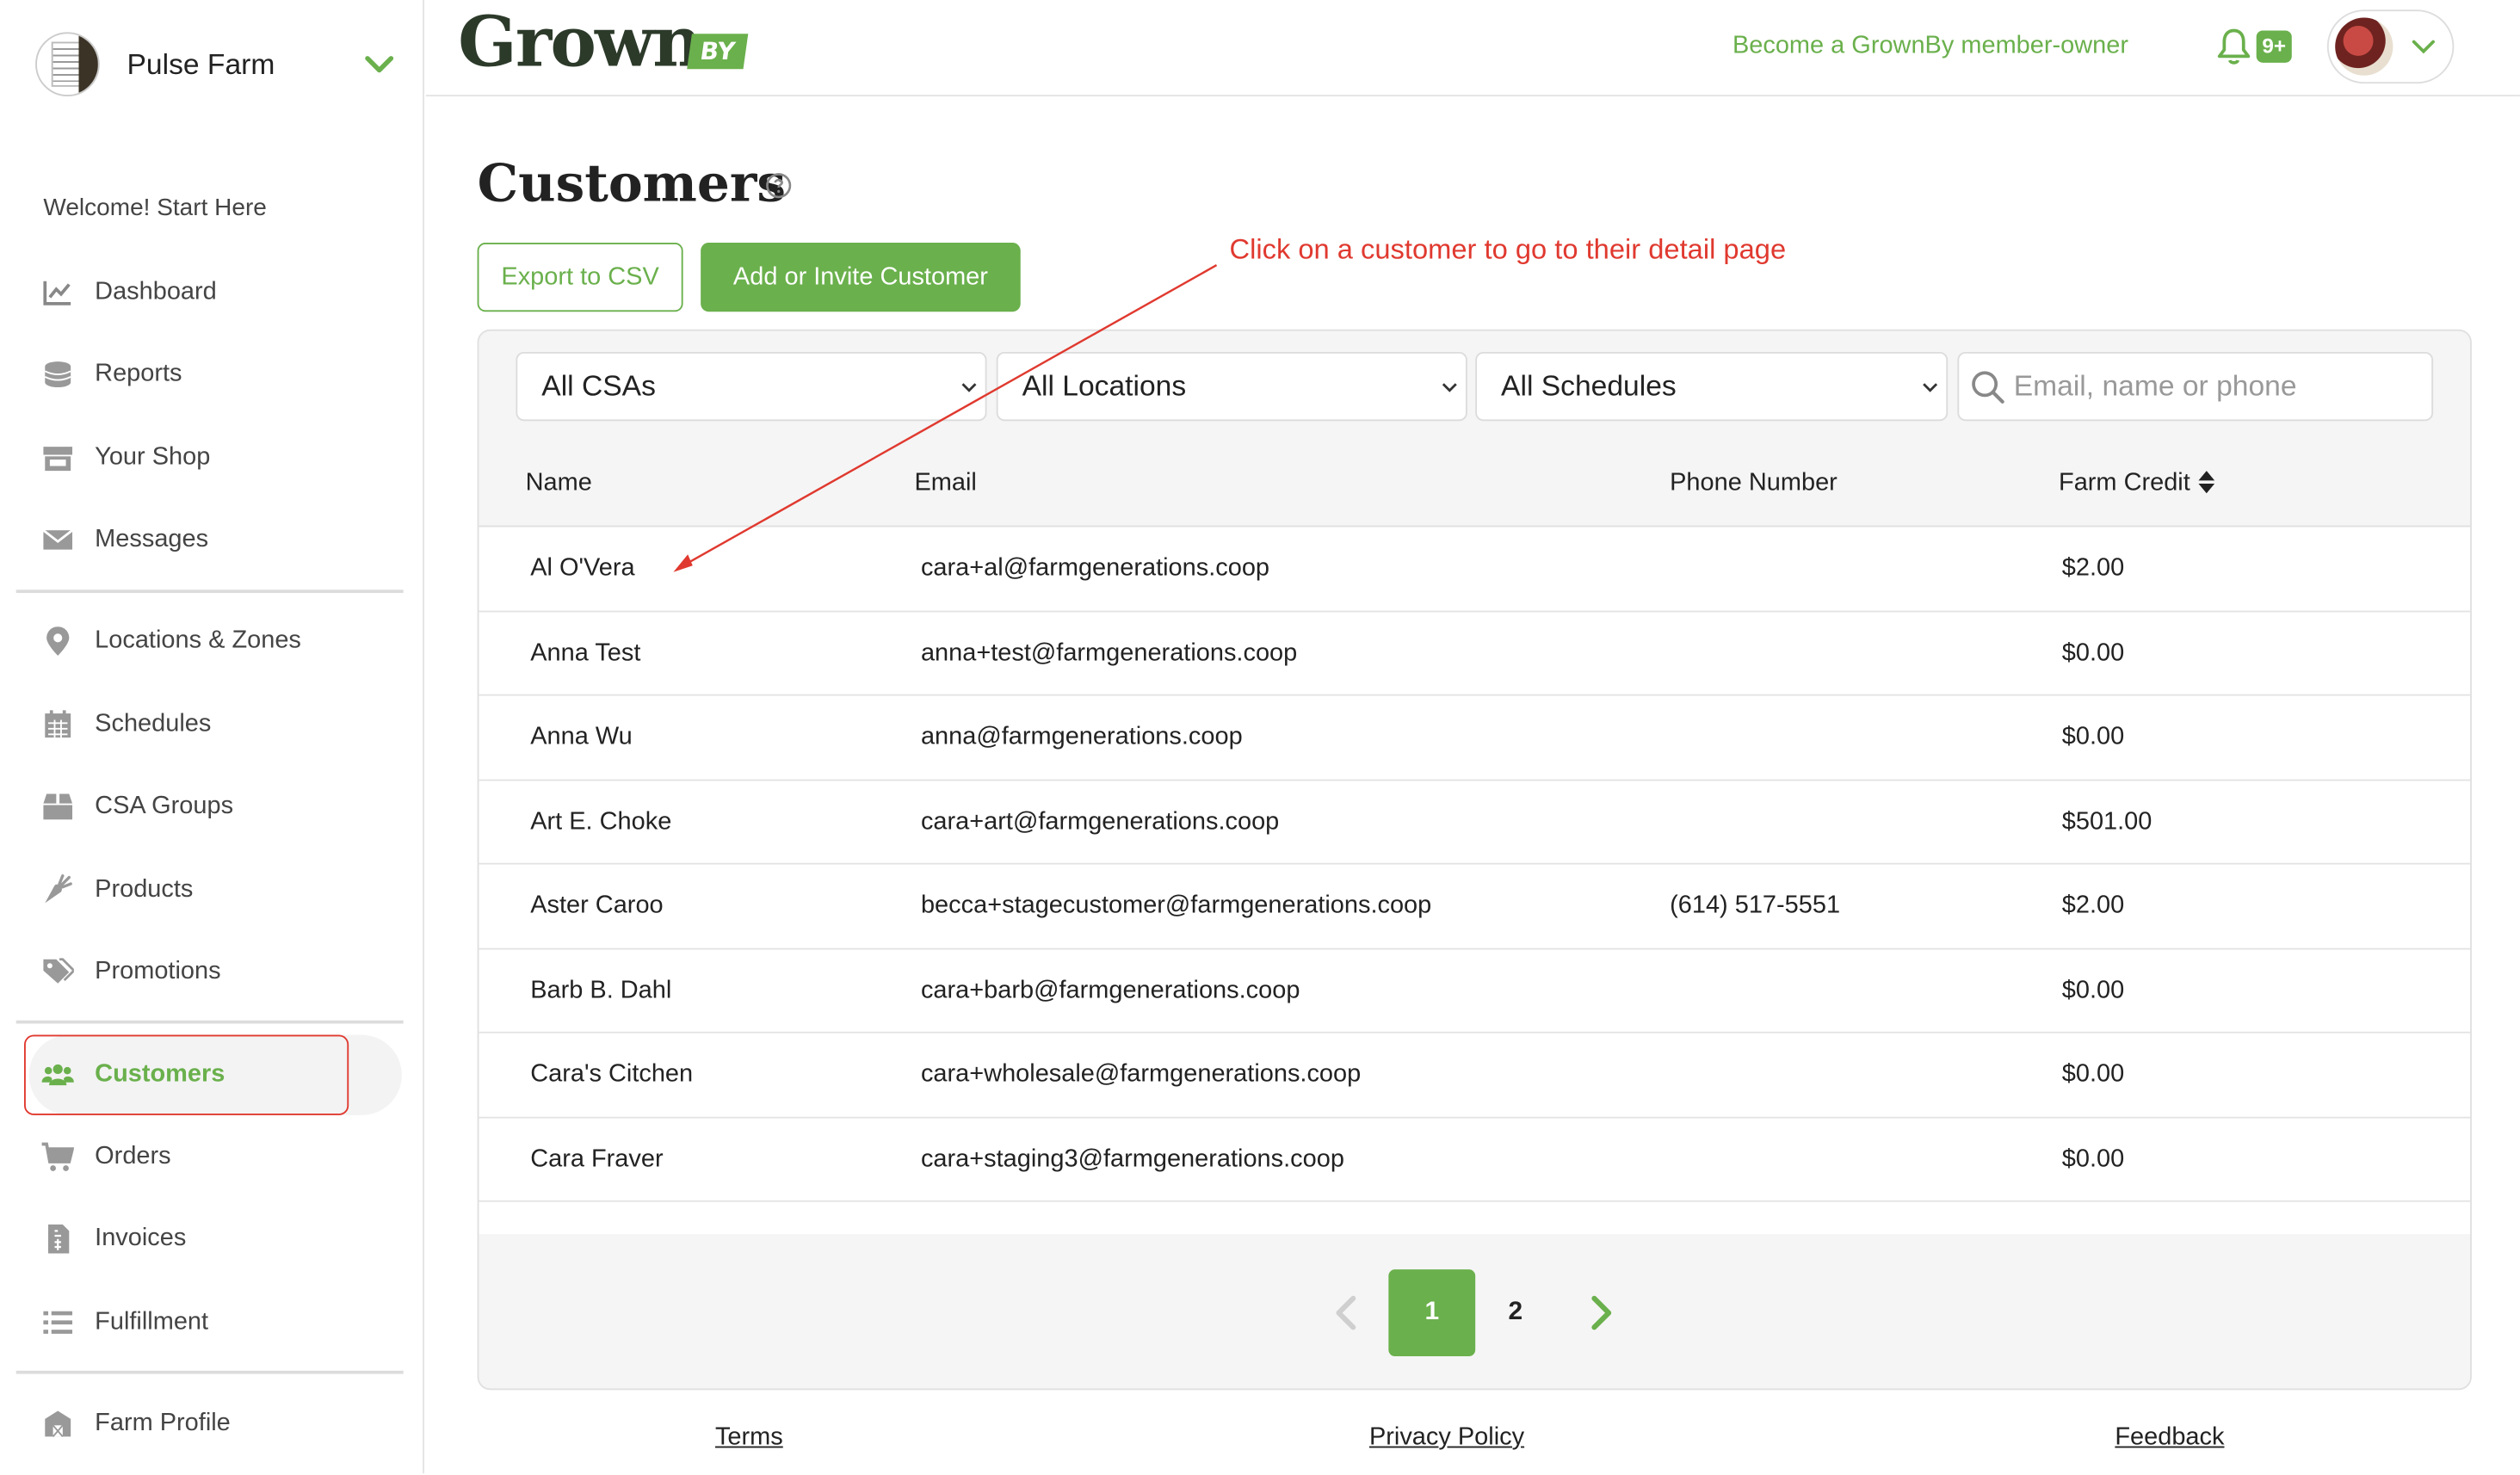  What do you see at coordinates (1712, 387) in the screenshot?
I see `schedule-filter-select: All Schedules` at bounding box center [1712, 387].